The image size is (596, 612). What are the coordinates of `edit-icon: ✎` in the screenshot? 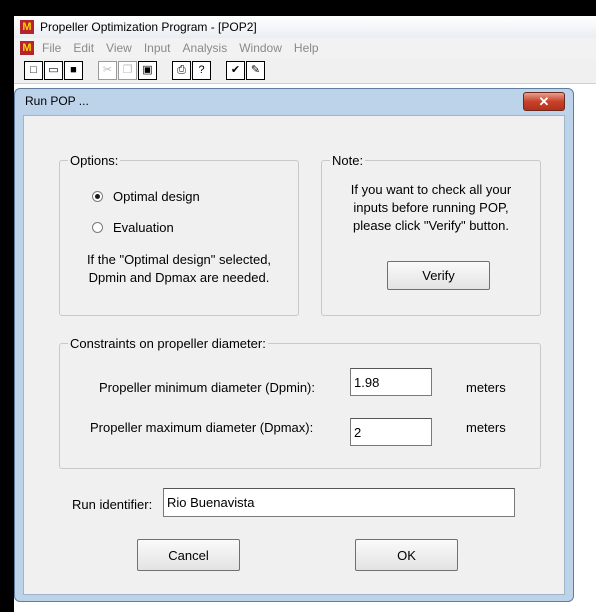 It's located at (255, 70).